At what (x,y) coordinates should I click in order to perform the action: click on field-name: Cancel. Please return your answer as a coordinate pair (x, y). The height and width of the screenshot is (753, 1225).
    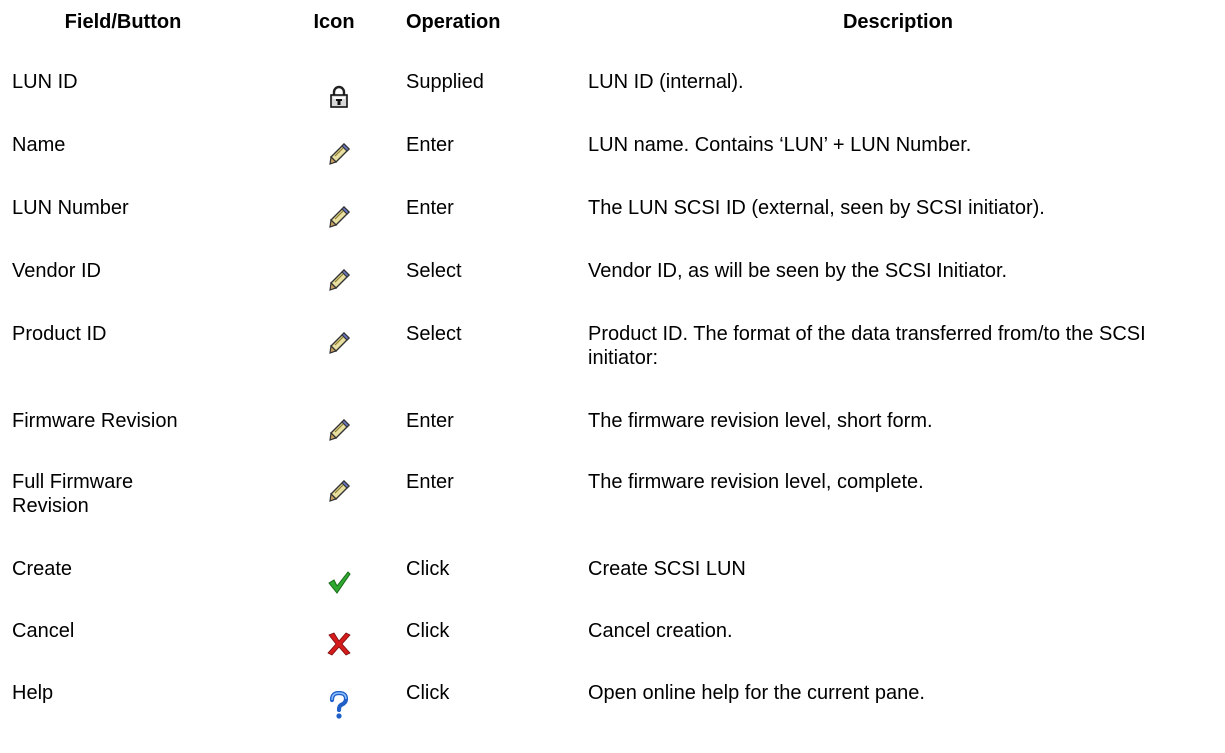
    Looking at the image, I should click on (43, 631).